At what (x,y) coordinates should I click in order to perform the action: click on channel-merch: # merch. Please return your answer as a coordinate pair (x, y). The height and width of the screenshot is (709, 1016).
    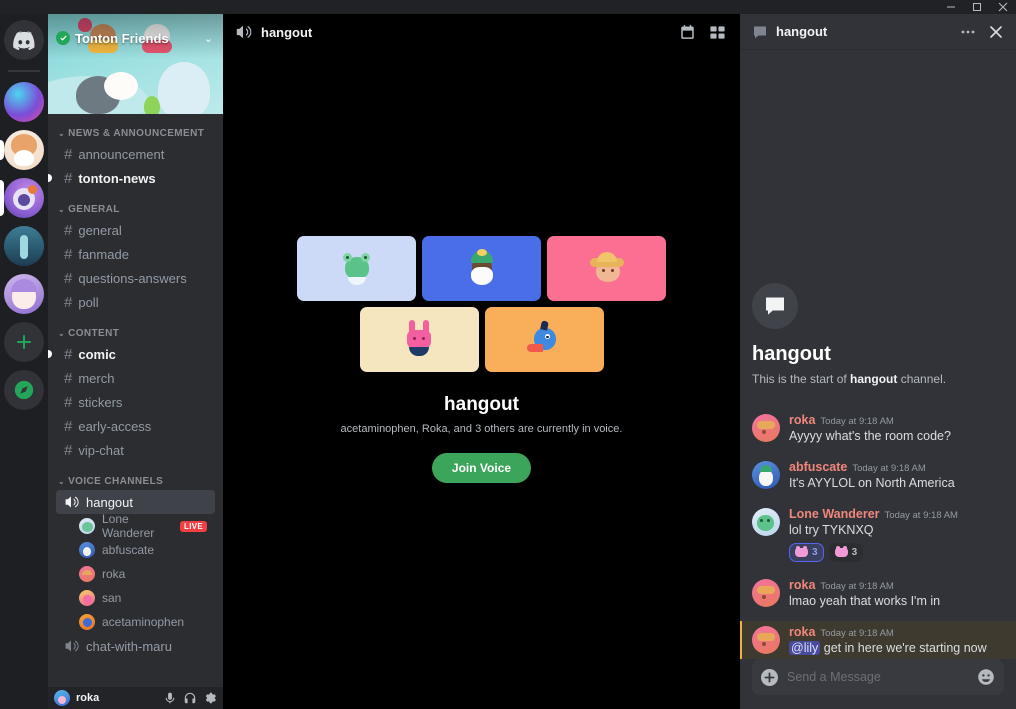
    Looking at the image, I should click on (135, 378).